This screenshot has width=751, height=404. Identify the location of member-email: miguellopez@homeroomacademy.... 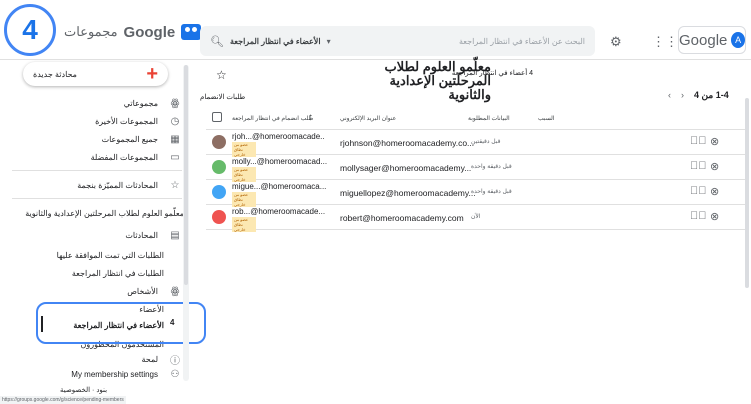
(408, 193).